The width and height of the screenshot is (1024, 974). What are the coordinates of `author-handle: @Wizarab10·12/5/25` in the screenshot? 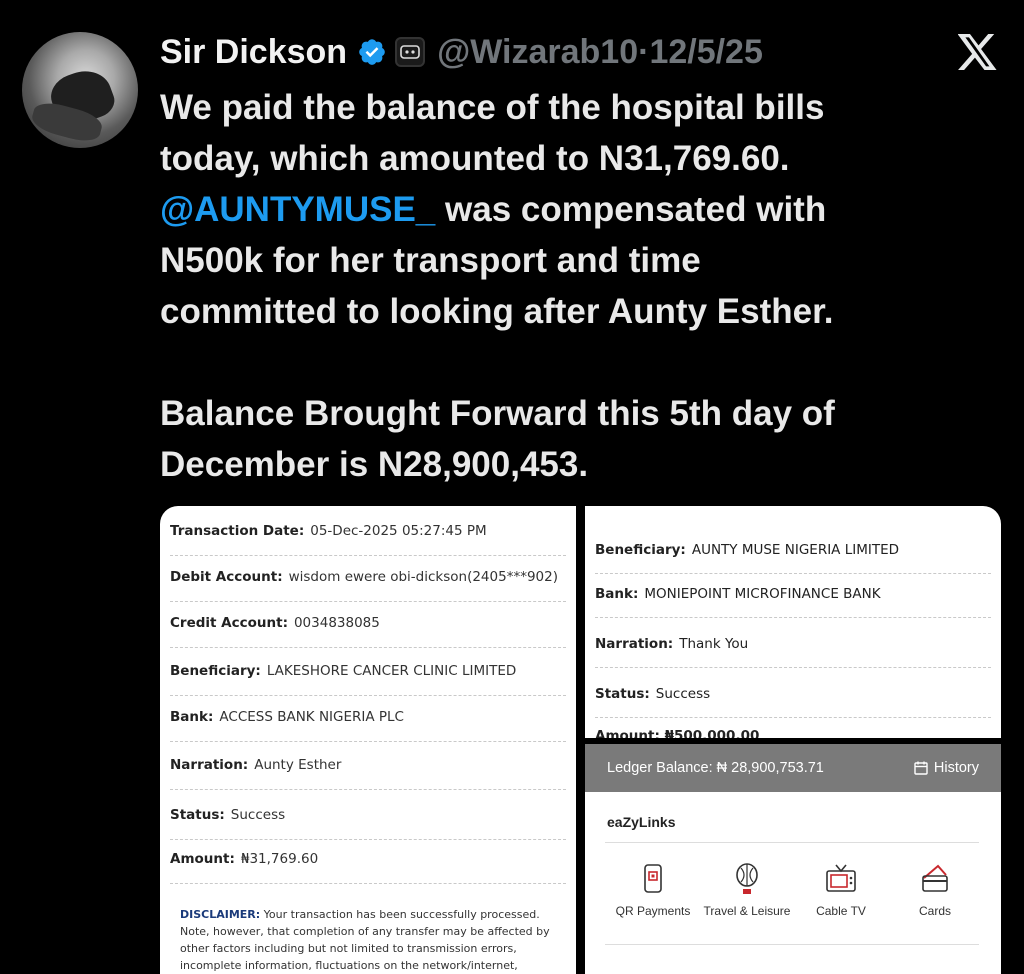 It's located at (600, 52).